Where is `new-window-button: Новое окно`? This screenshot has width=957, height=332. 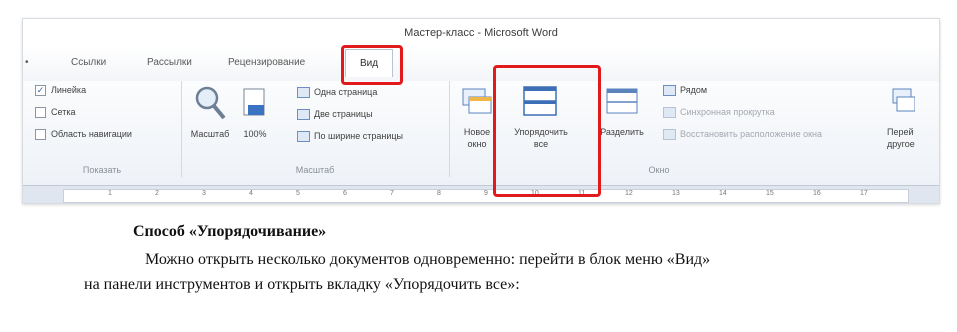
new-window-button: Новое окно is located at coordinates (477, 121).